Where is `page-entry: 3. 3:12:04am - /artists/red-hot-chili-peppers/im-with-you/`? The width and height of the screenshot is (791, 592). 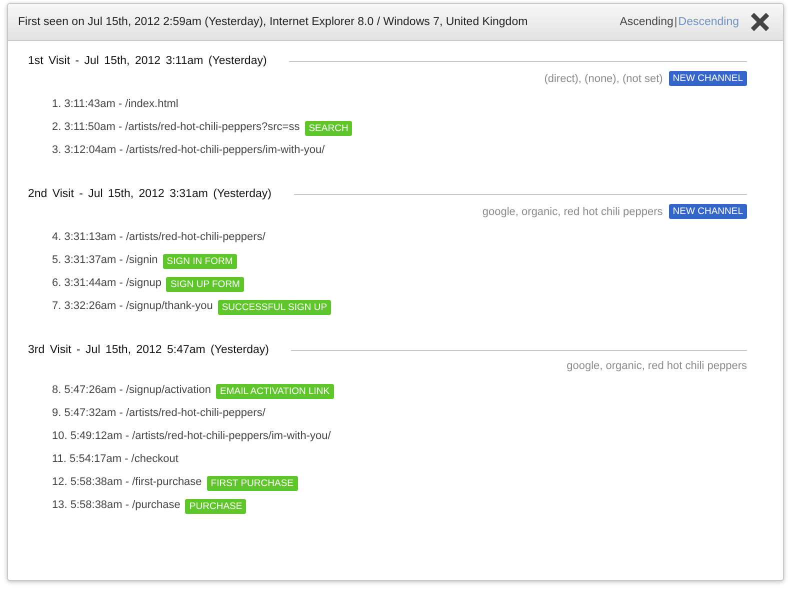 page-entry: 3. 3:12:04am - /artists/red-hot-chili-peppers/im-with-you/ is located at coordinates (188, 150).